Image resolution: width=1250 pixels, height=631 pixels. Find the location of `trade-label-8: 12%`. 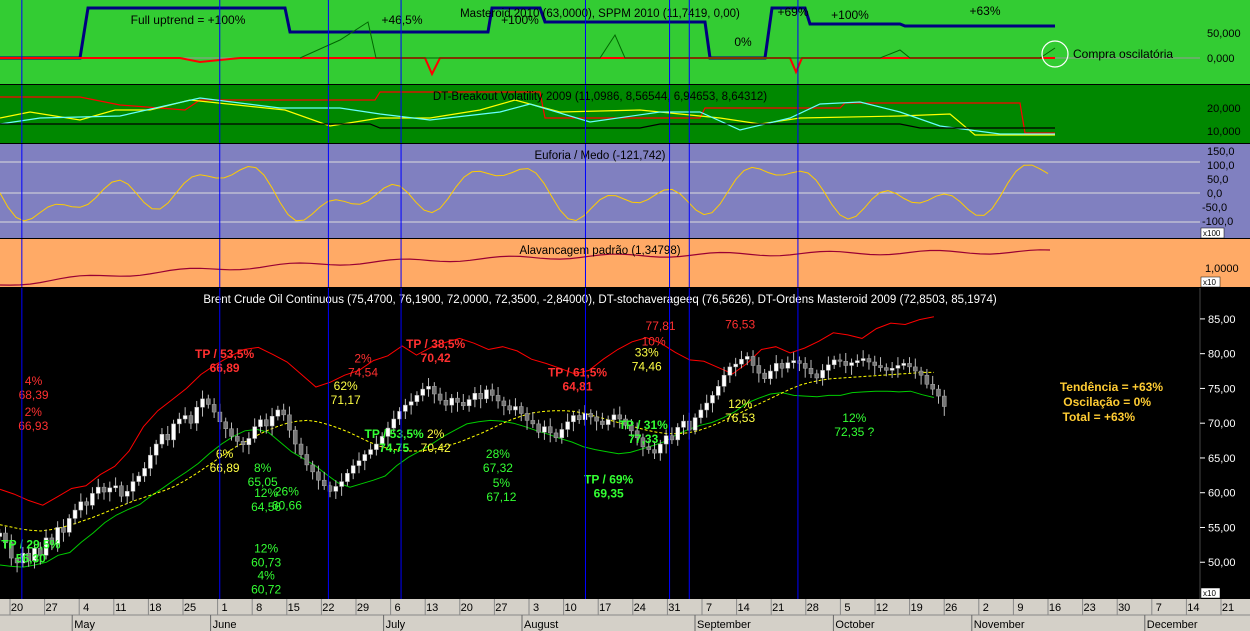

trade-label-8: 12% is located at coordinates (266, 549).